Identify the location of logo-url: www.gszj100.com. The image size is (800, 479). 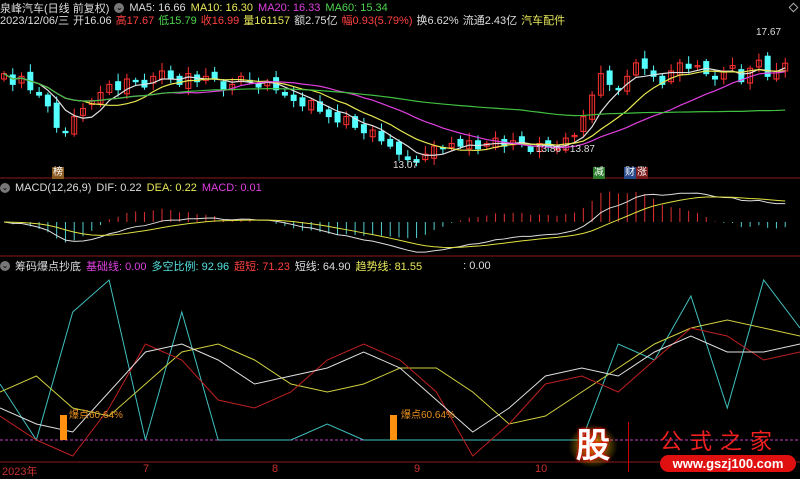
(728, 463).